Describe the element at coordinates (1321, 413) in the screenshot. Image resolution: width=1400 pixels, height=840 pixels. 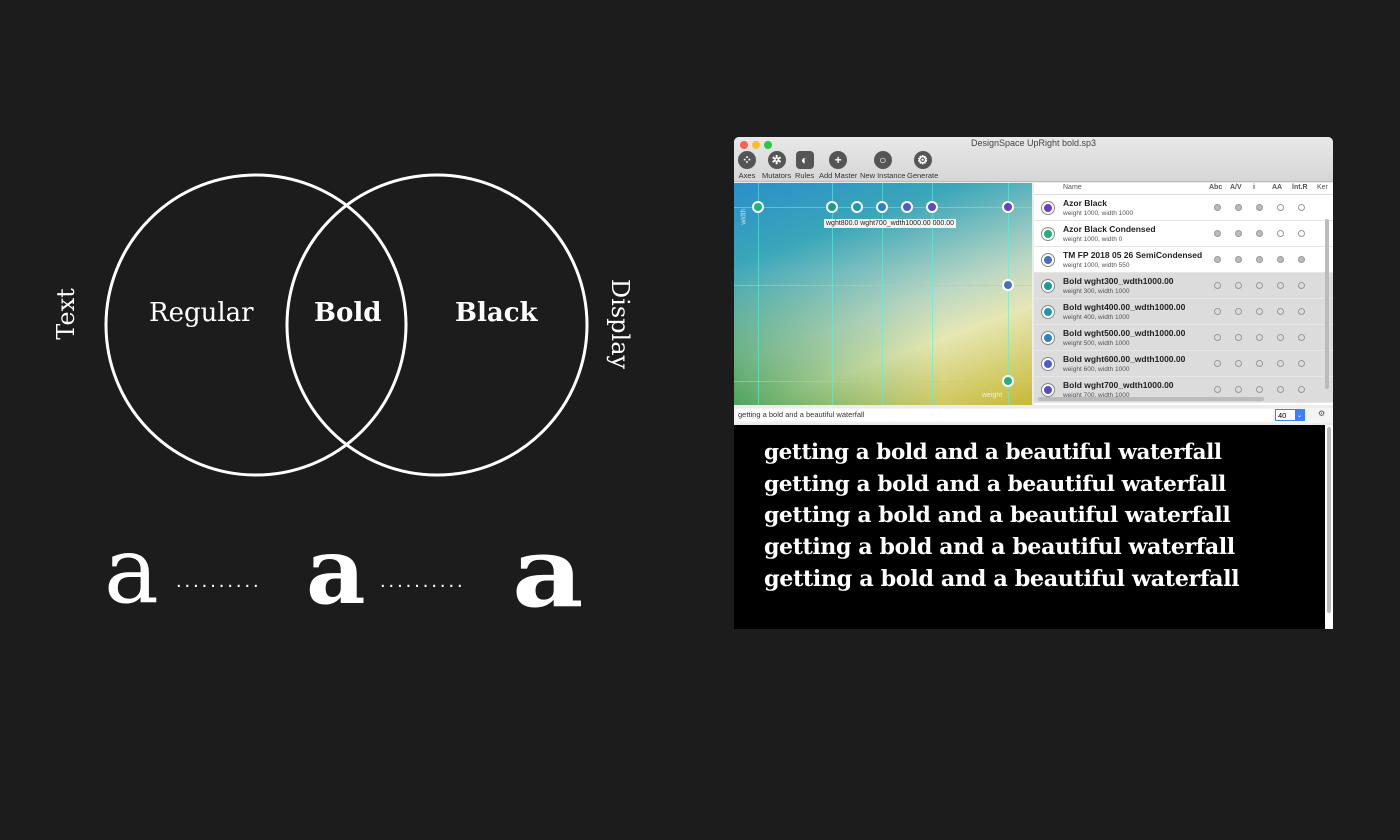
I see `gear-icon: ⚙` at that location.